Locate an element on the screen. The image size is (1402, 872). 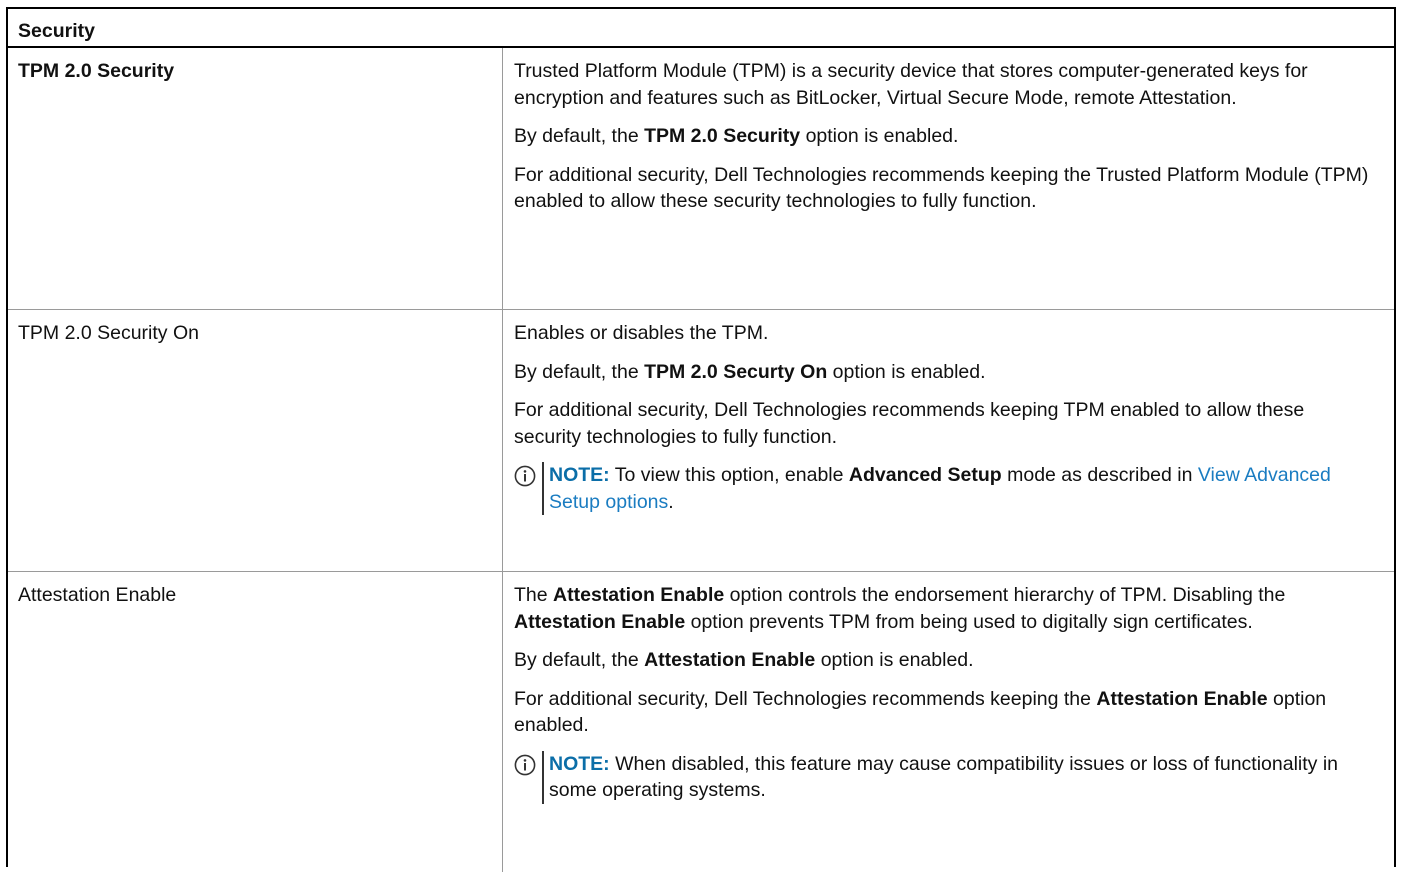
option-name: TPM 2.0 Security On is located at coordinates (255, 440).